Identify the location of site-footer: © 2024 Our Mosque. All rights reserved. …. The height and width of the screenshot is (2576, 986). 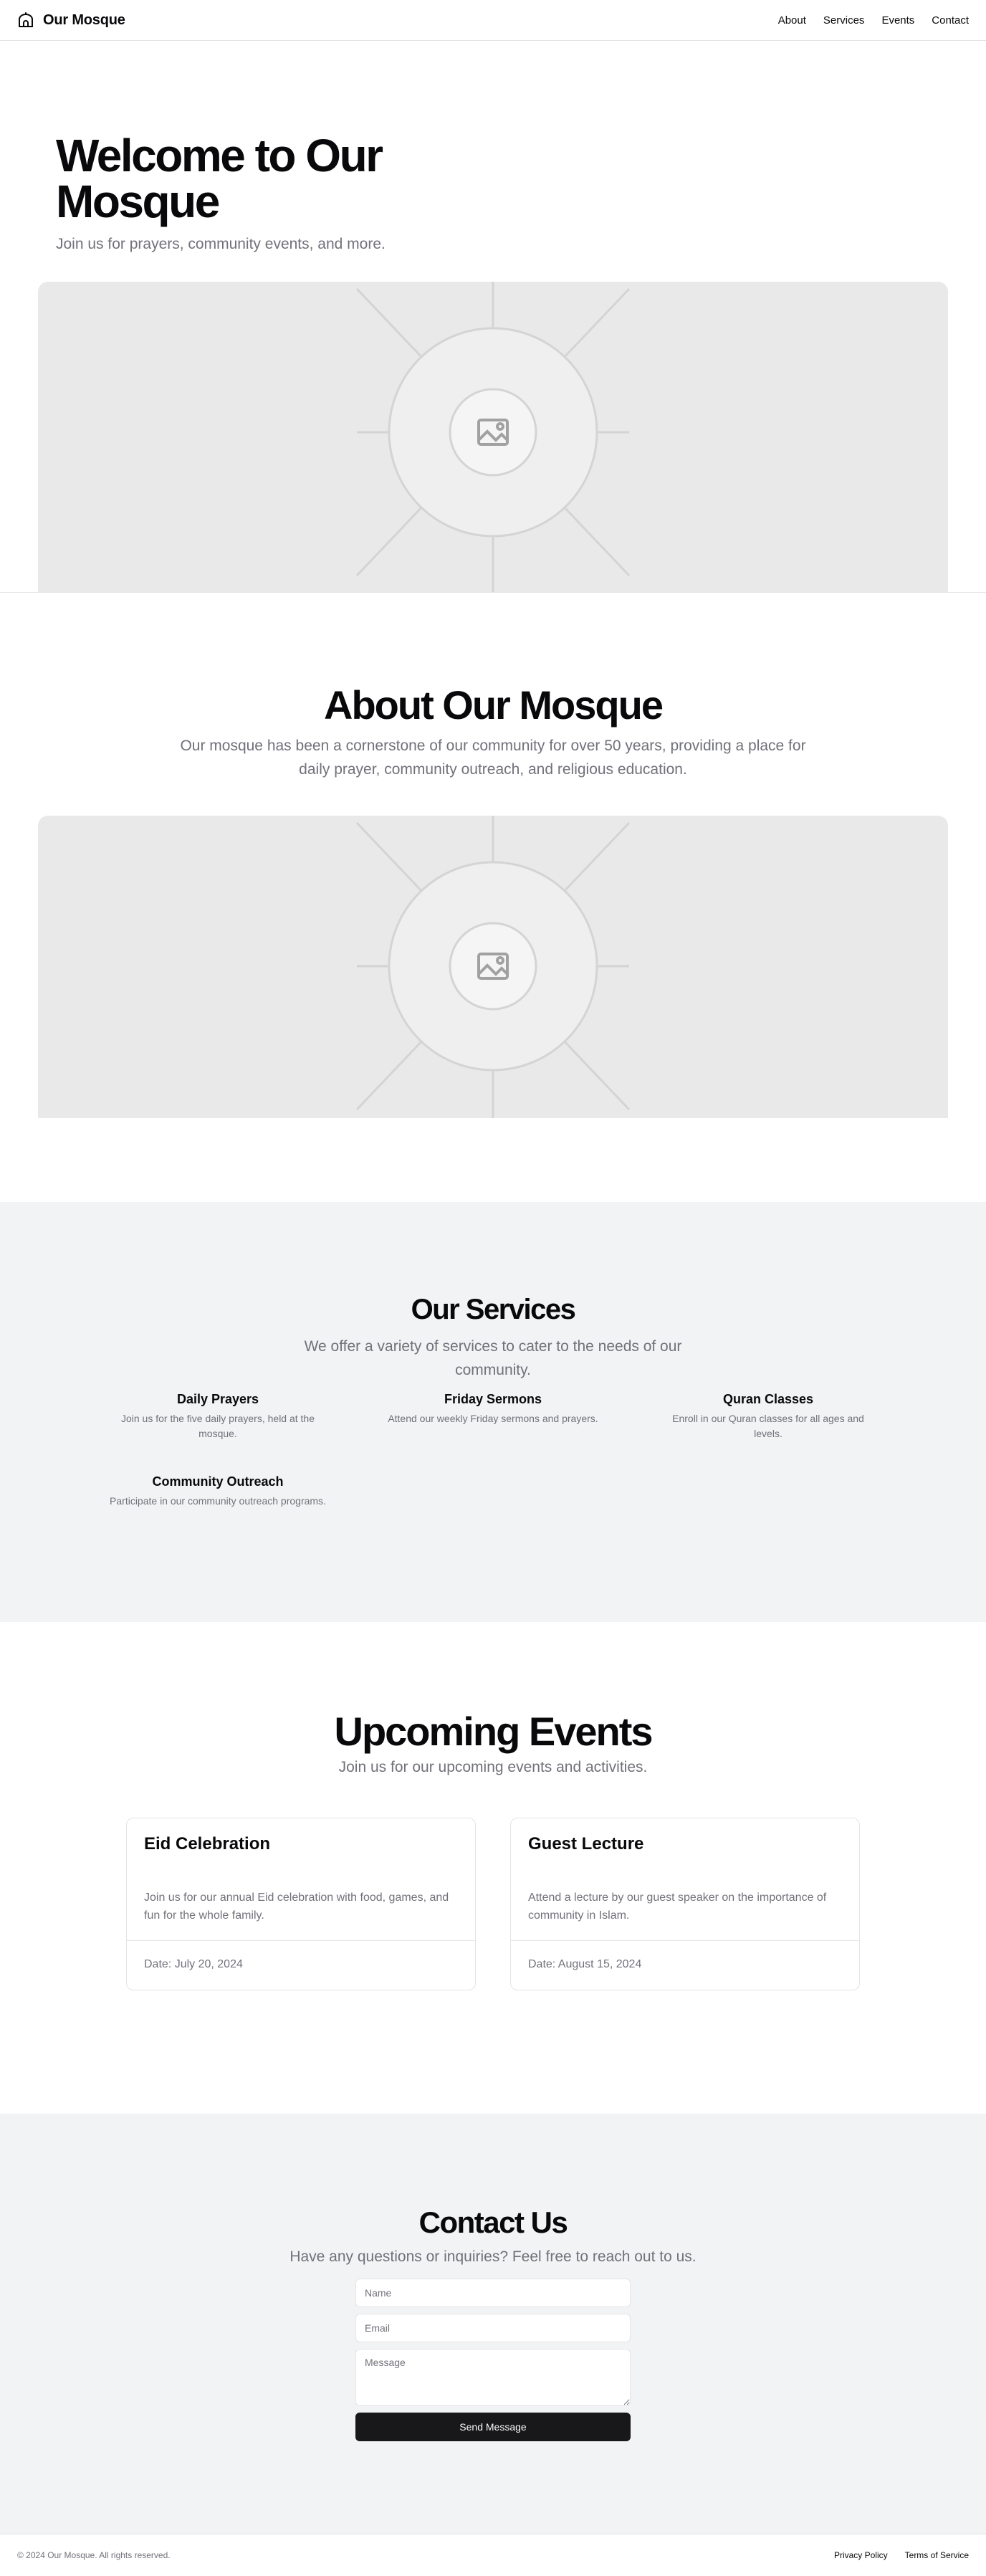
(493, 2555).